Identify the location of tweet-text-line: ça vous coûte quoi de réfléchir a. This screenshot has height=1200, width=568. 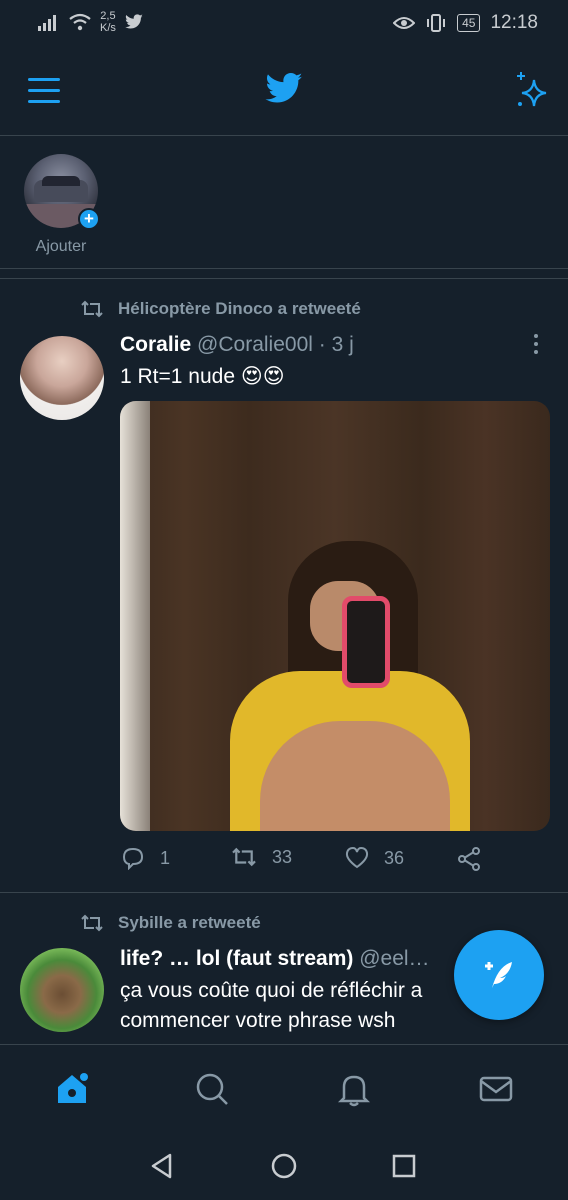
(271, 990).